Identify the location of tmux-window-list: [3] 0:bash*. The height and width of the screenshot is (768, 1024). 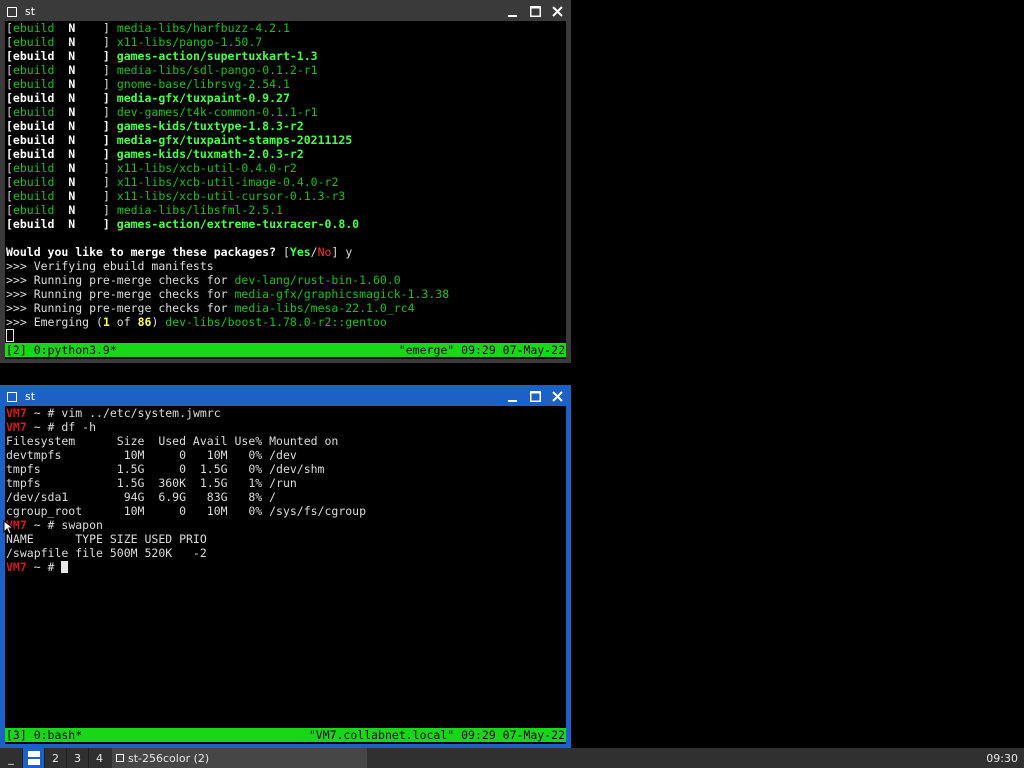
(44, 735).